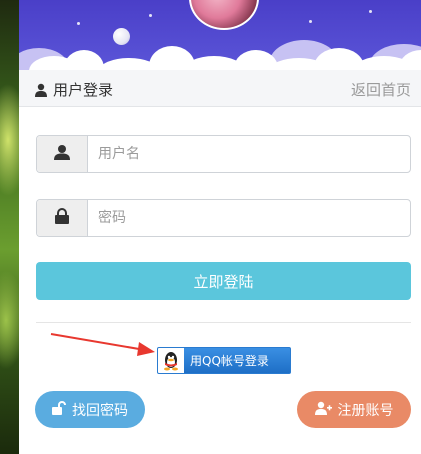 This screenshot has width=421, height=454. I want to click on login-button-label: 立即登陆, so click(223, 281).